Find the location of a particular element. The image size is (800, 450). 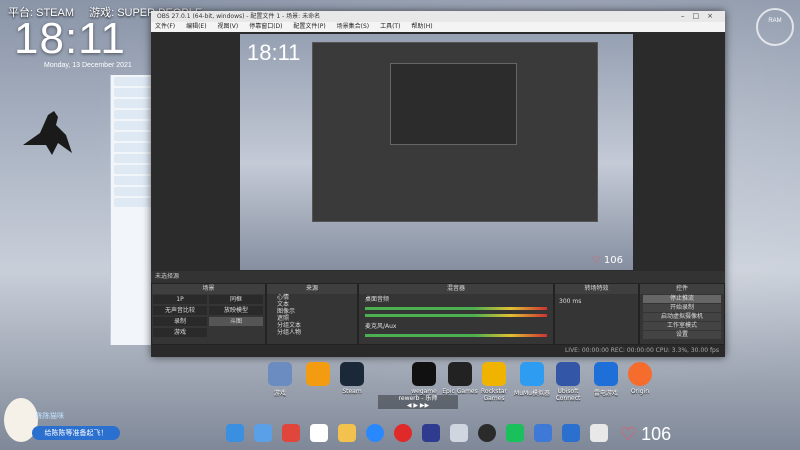

menu-scene-collection: 场景集合(S) is located at coordinates (353, 26).